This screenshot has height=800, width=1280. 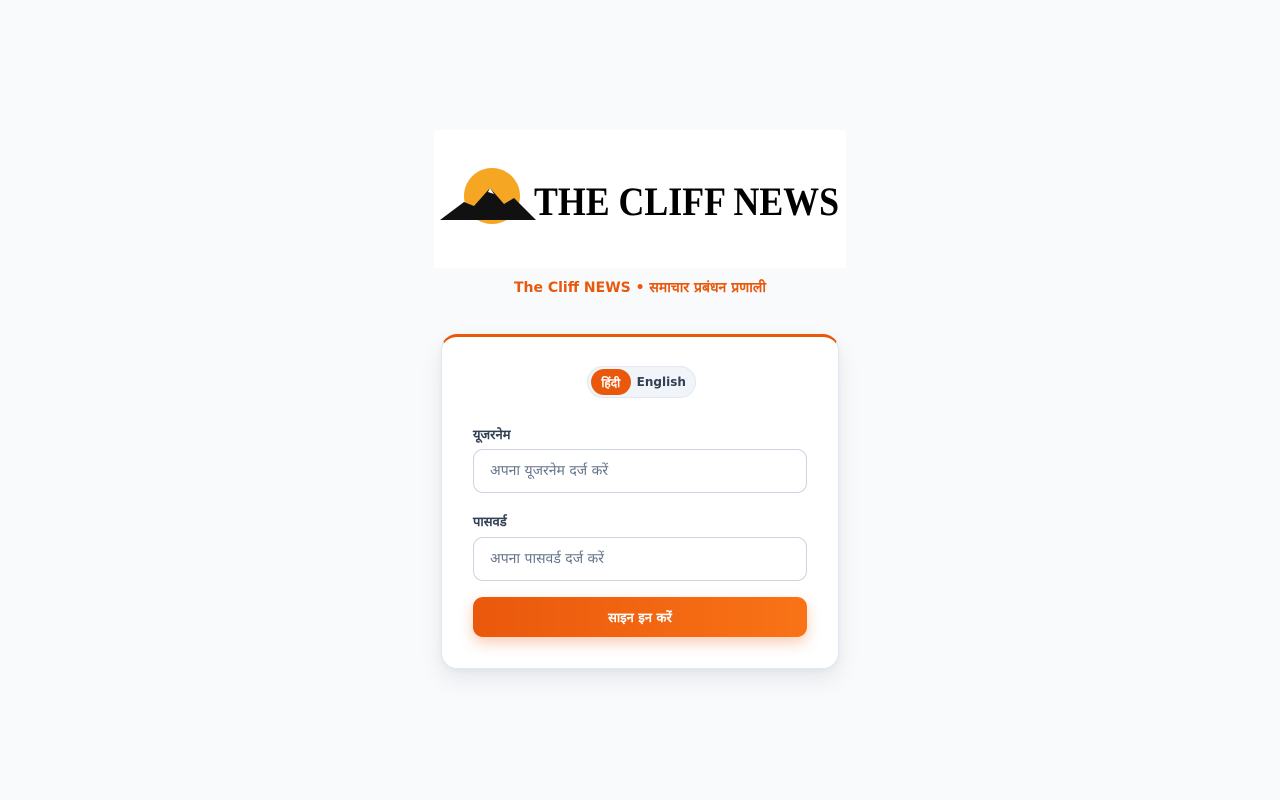 I want to click on password-label: पासवर्ड, so click(x=490, y=522).